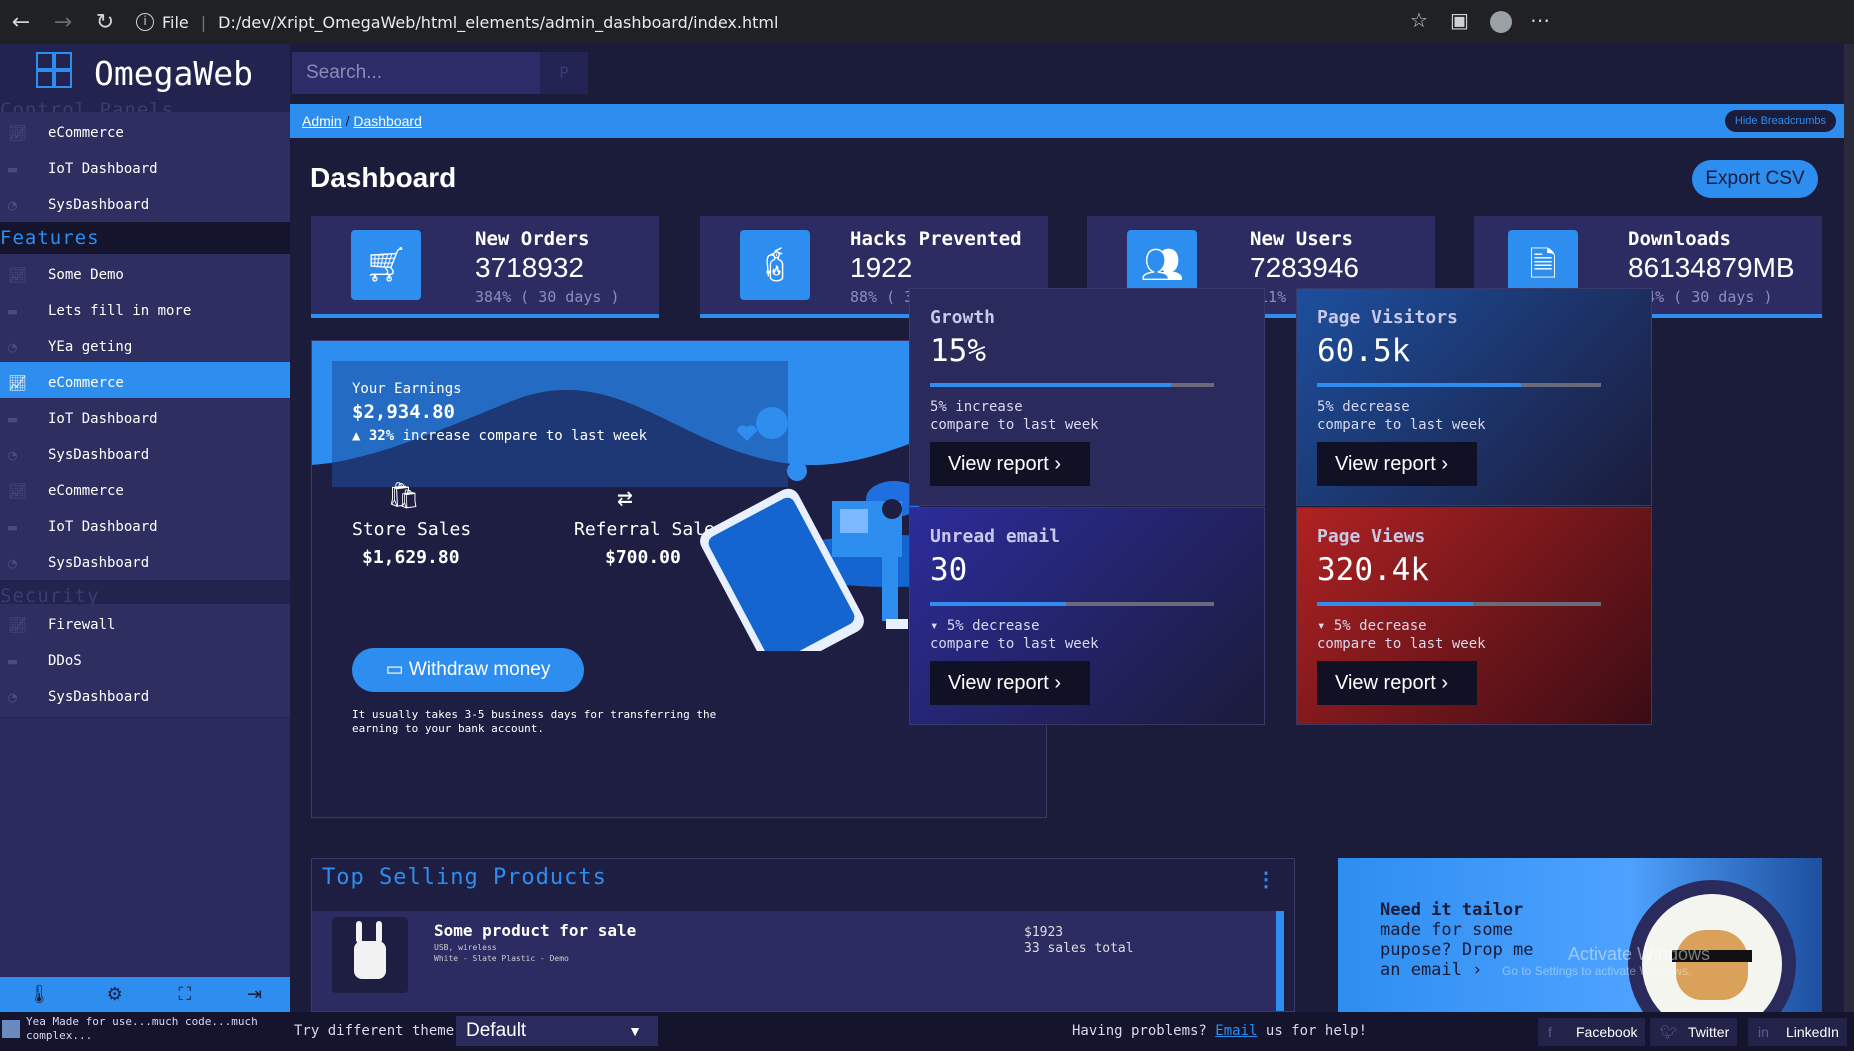 The image size is (1854, 1051). Describe the element at coordinates (535, 930) in the screenshot. I see `product-name: Some product for sale` at that location.